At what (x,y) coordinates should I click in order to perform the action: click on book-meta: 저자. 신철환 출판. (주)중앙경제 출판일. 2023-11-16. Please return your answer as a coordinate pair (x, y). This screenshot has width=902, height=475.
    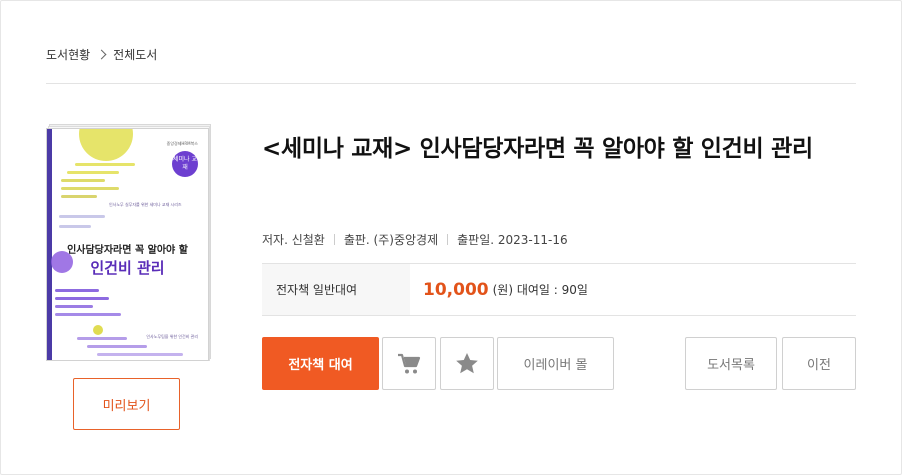
    Looking at the image, I should click on (415, 239).